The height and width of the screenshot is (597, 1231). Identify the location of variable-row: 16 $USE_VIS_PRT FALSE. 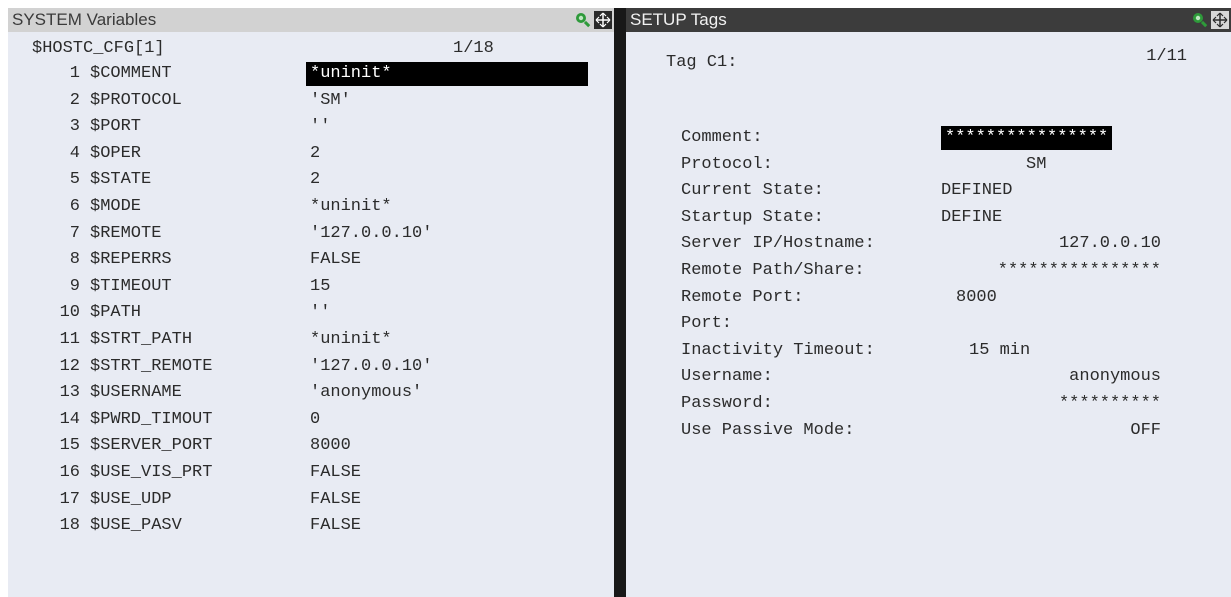
(311, 474).